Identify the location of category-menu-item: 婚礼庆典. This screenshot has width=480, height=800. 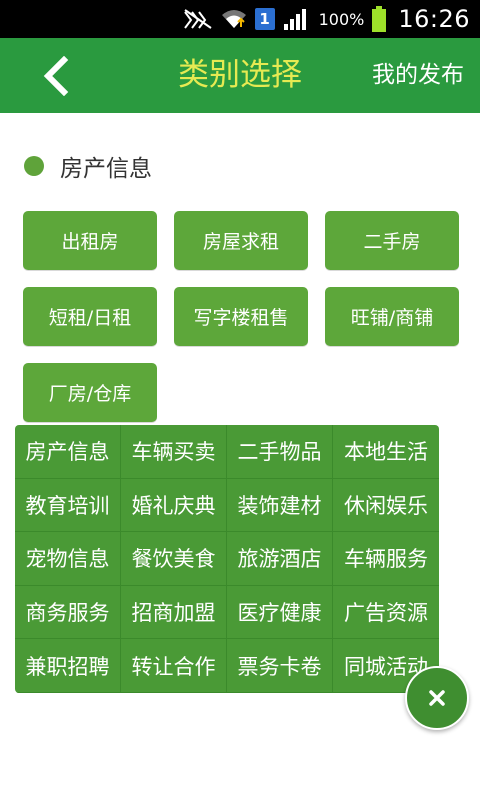
(174, 505).